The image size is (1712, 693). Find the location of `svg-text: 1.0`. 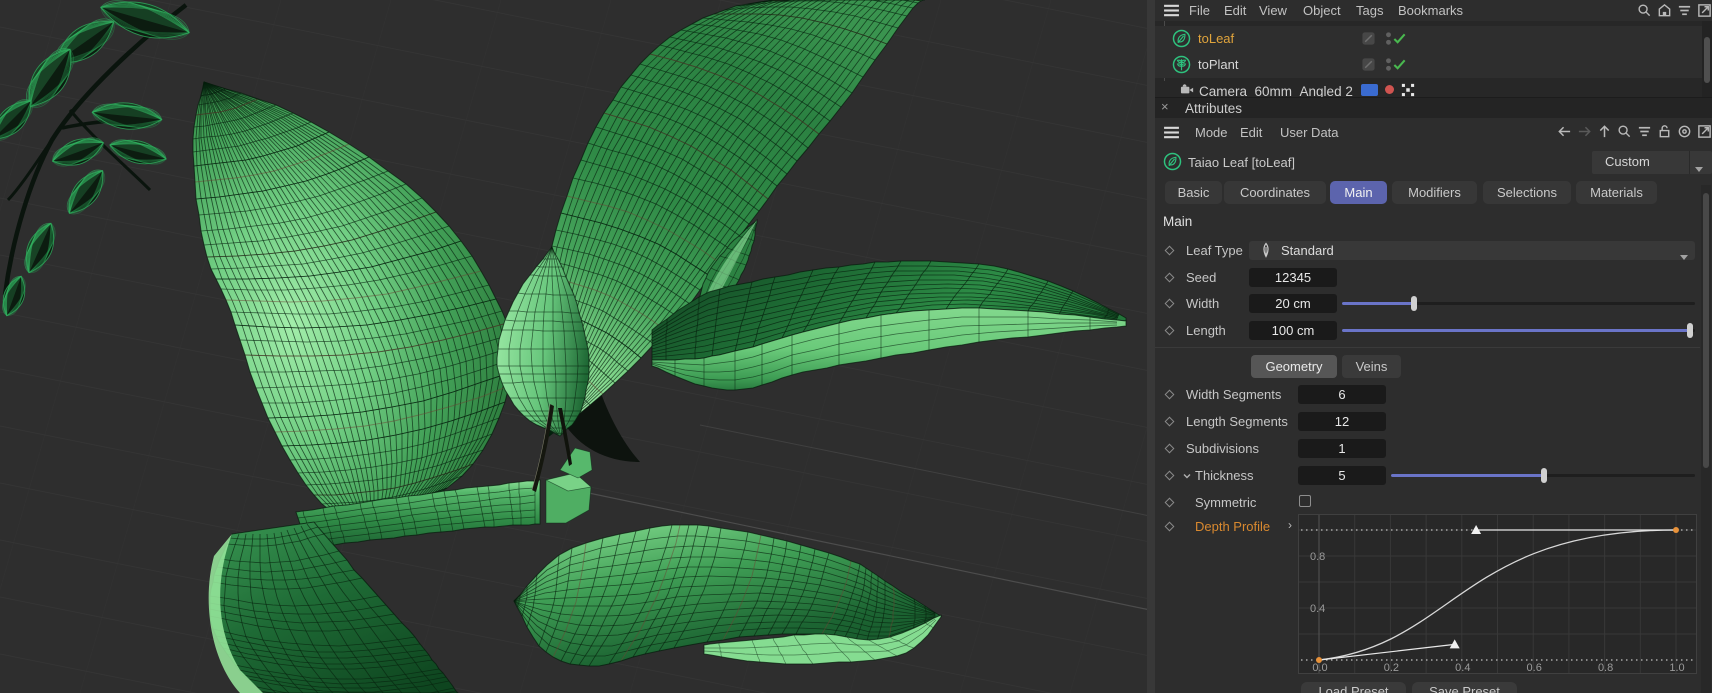

svg-text: 1.0 is located at coordinates (1676, 667).